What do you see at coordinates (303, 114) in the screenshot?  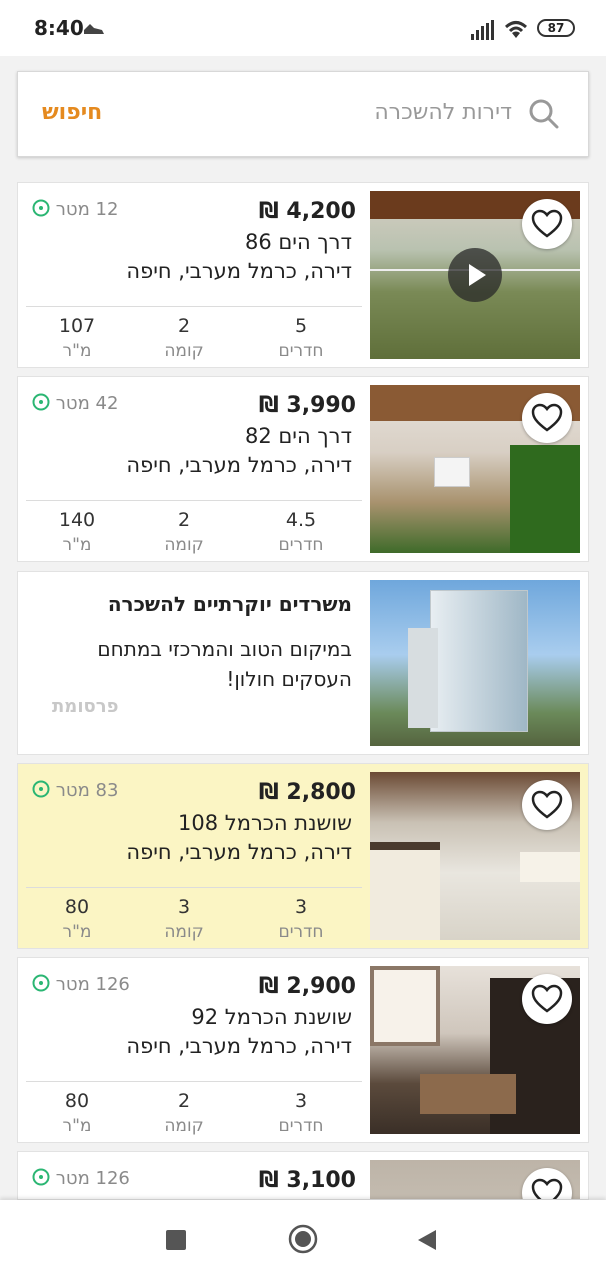 I see `search-bar: דירות להשכרה חיפוש` at bounding box center [303, 114].